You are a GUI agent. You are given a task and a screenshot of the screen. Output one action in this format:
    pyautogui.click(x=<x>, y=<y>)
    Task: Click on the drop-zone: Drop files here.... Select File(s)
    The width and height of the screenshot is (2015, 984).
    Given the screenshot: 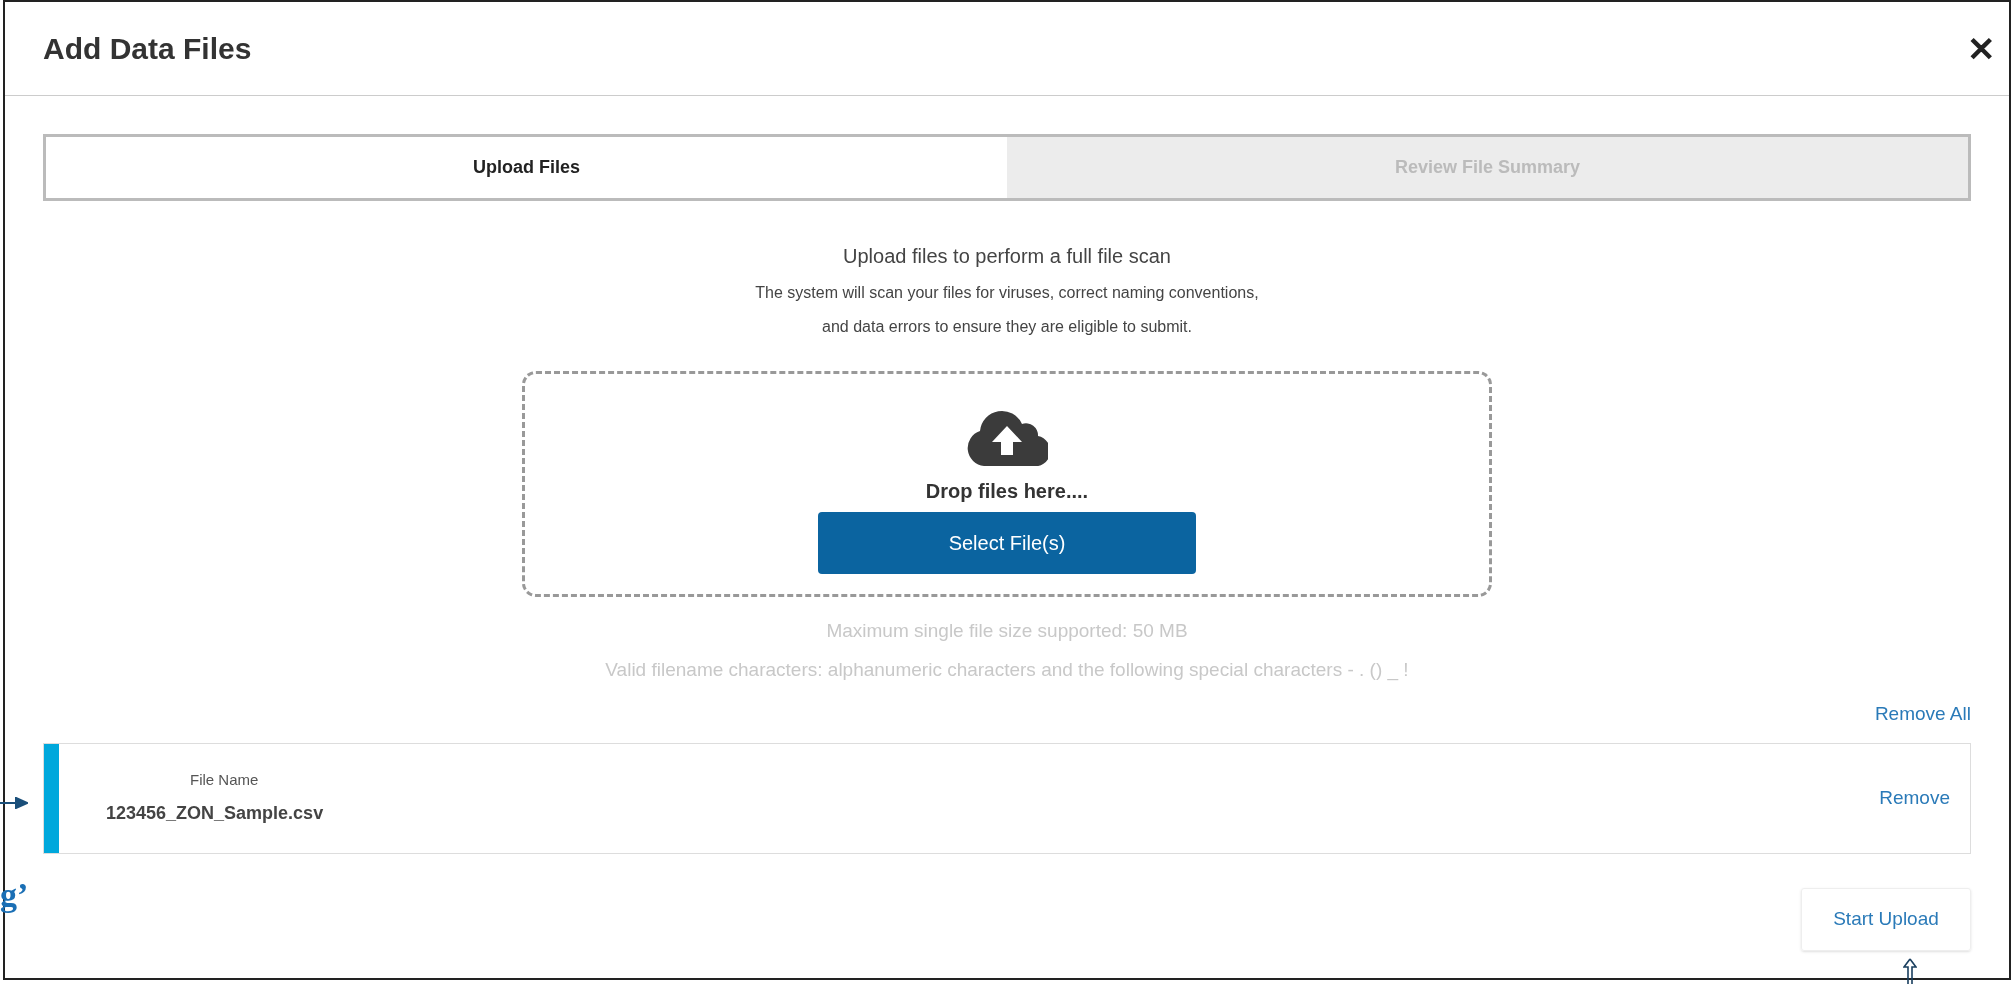 What is the action you would take?
    pyautogui.click(x=1007, y=484)
    